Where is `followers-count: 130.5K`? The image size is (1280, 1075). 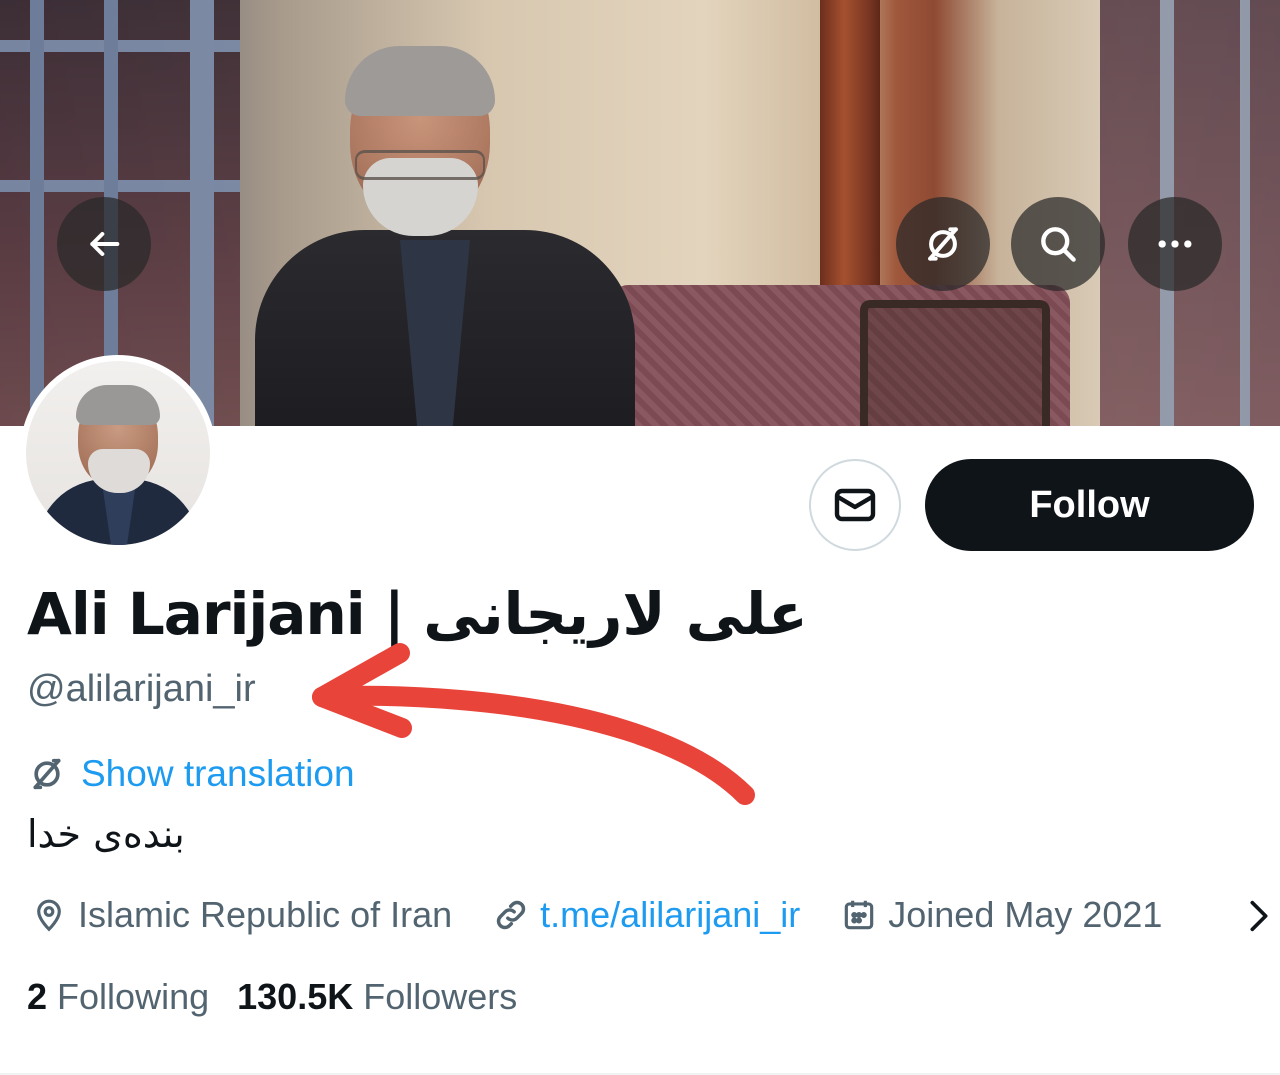
followers-count: 130.5K is located at coordinates (295, 996).